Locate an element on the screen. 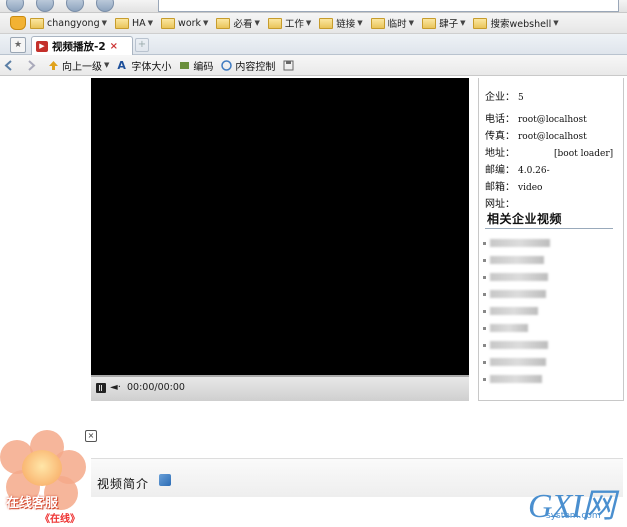 The width and height of the screenshot is (627, 527). bookmark-folder: 链接 ▼ is located at coordinates (341, 23).